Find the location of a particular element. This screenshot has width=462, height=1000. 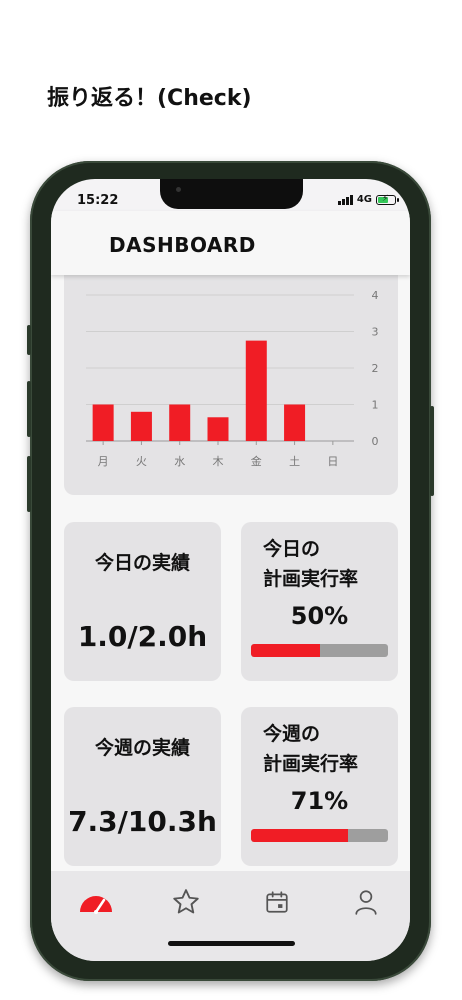

today-rate-progress-fill is located at coordinates (285, 650).